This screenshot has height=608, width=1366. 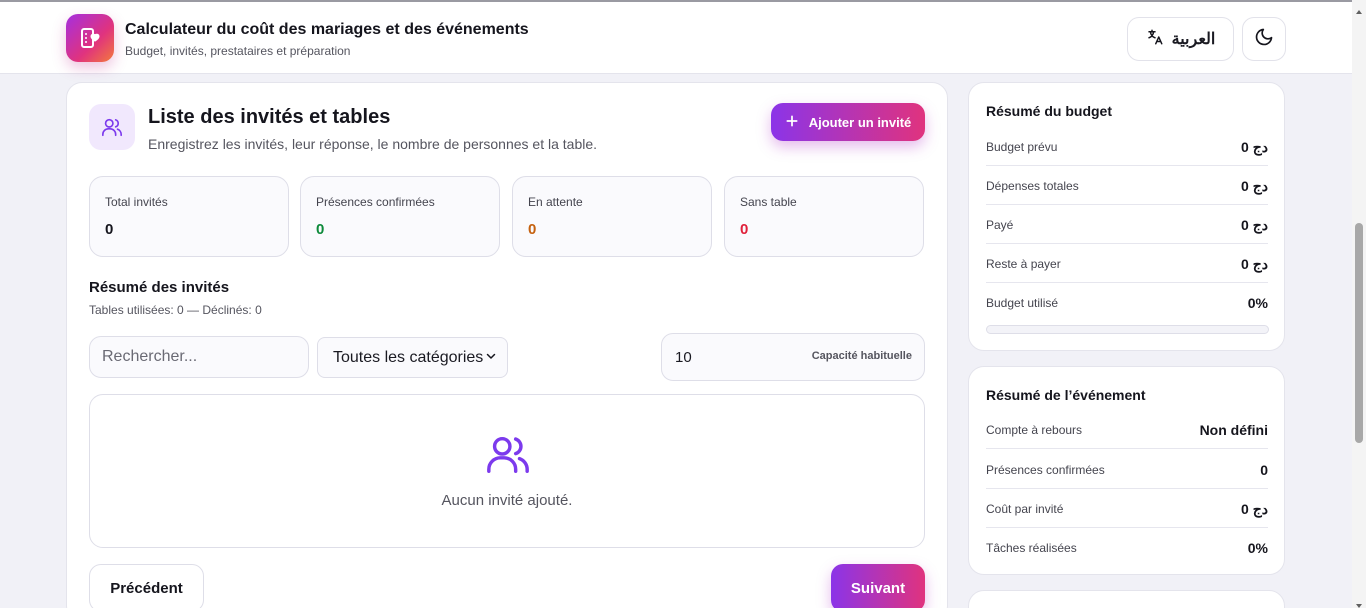 What do you see at coordinates (1127, 302) in the screenshot?
I see `budget-row: Budget utilisé 0%` at bounding box center [1127, 302].